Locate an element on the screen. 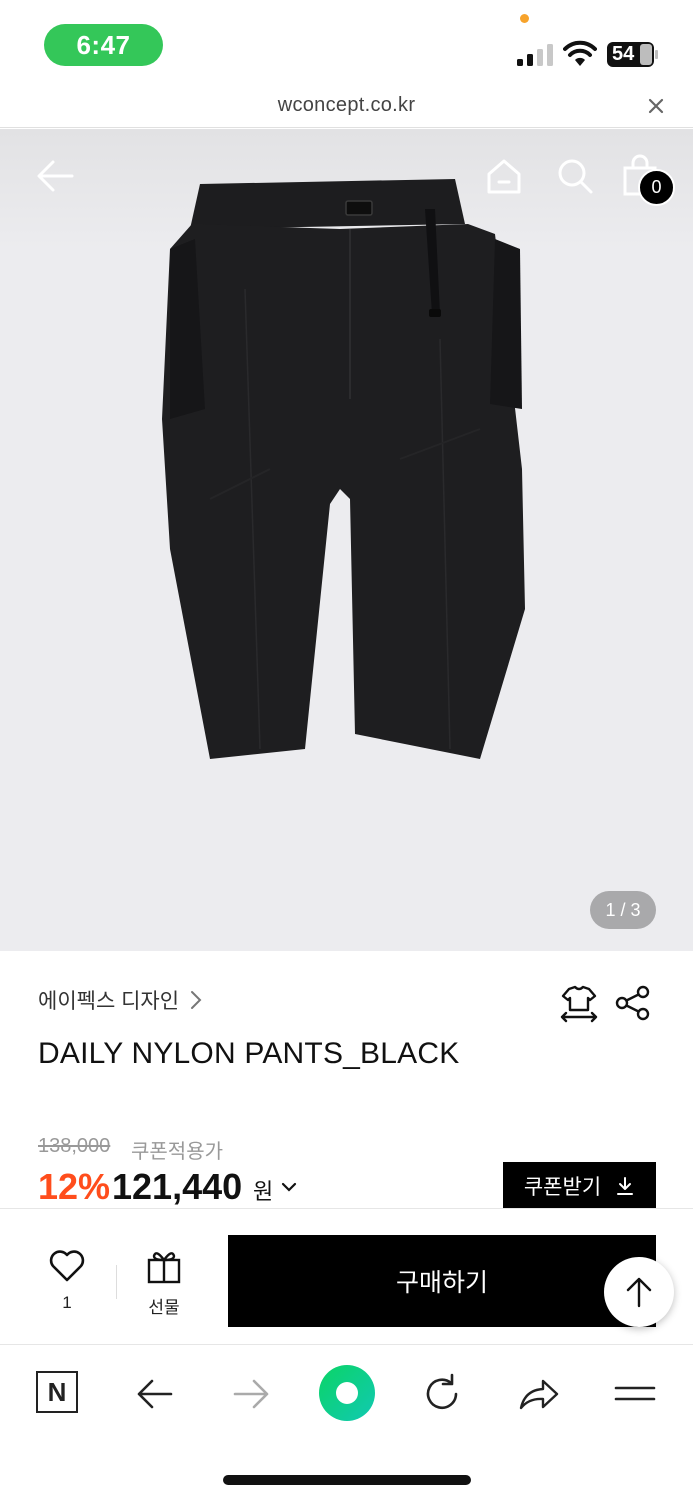 This screenshot has height=1500, width=693. buy-button: 구매하기 is located at coordinates (442, 1281).